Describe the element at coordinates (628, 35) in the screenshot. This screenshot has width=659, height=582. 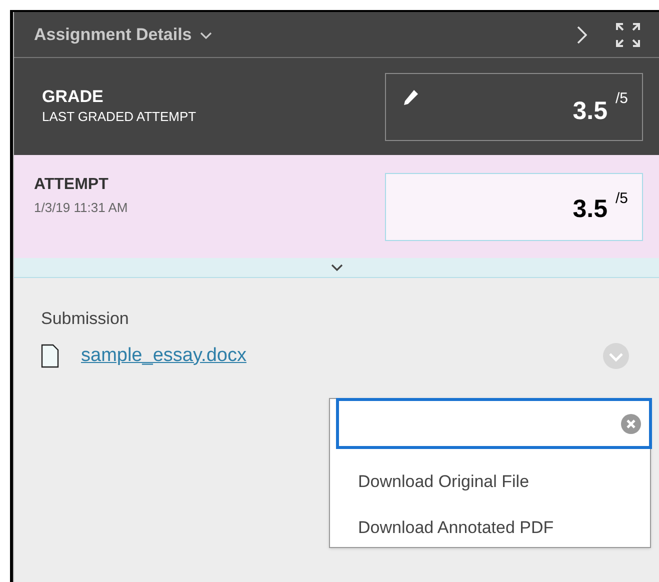
I see `expand-icon` at that location.